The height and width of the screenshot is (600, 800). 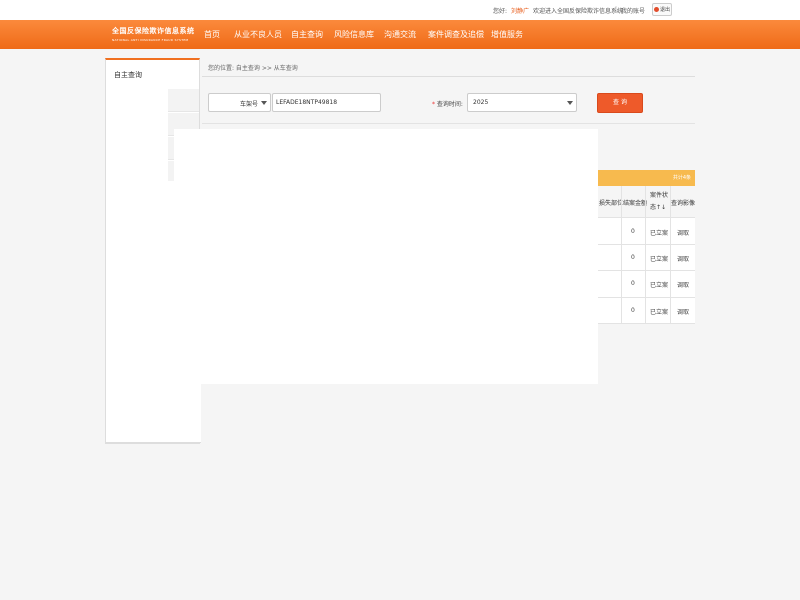 What do you see at coordinates (248, 104) in the screenshot?
I see `search-type-value: 车架号` at bounding box center [248, 104].